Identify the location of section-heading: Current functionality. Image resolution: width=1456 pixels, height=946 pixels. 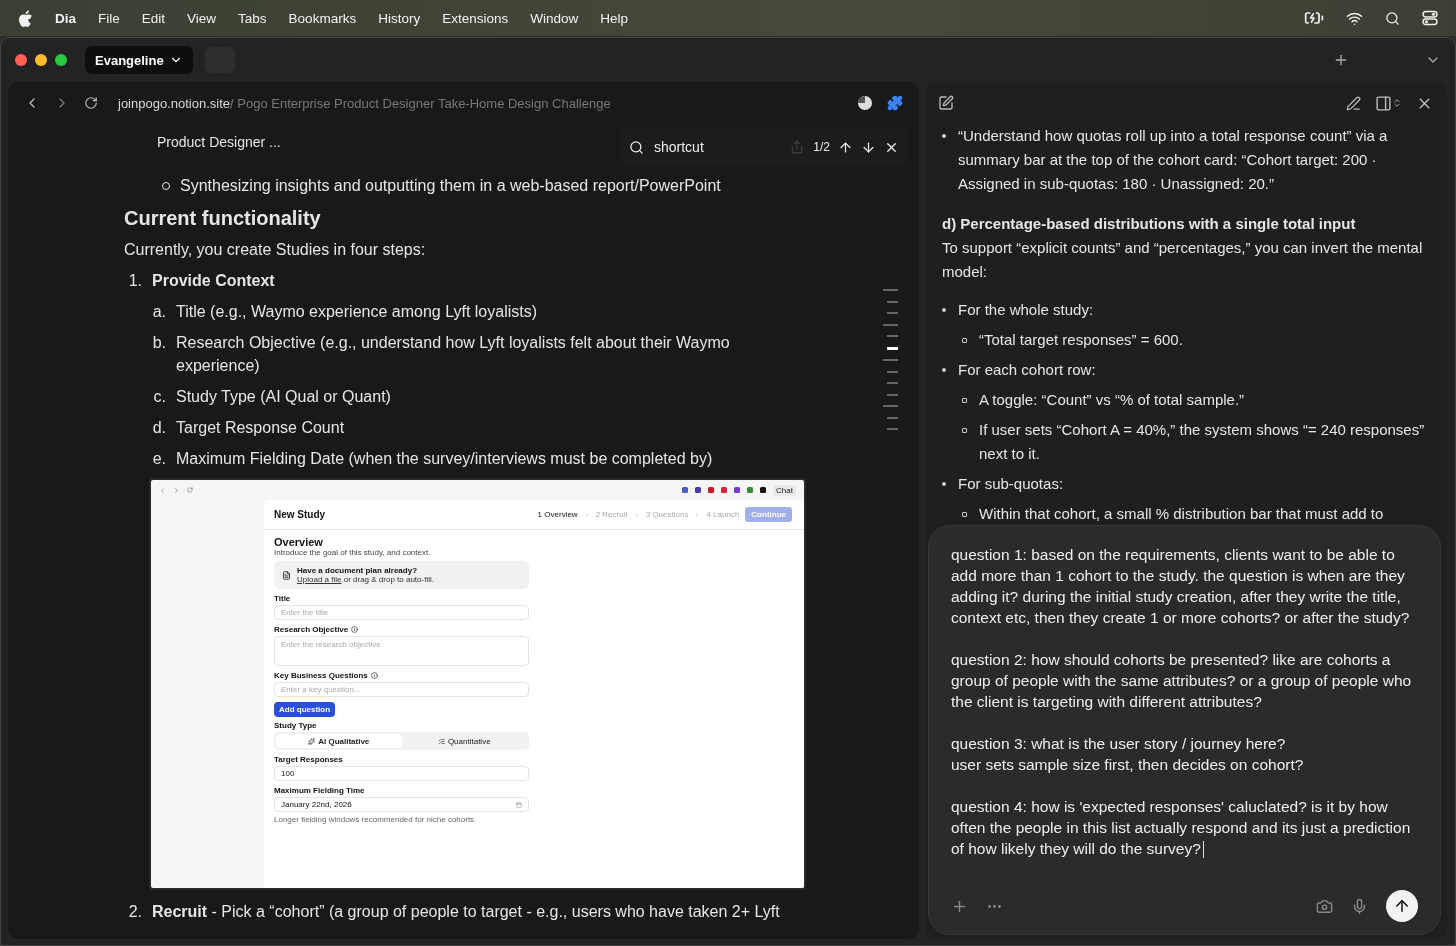
(223, 218).